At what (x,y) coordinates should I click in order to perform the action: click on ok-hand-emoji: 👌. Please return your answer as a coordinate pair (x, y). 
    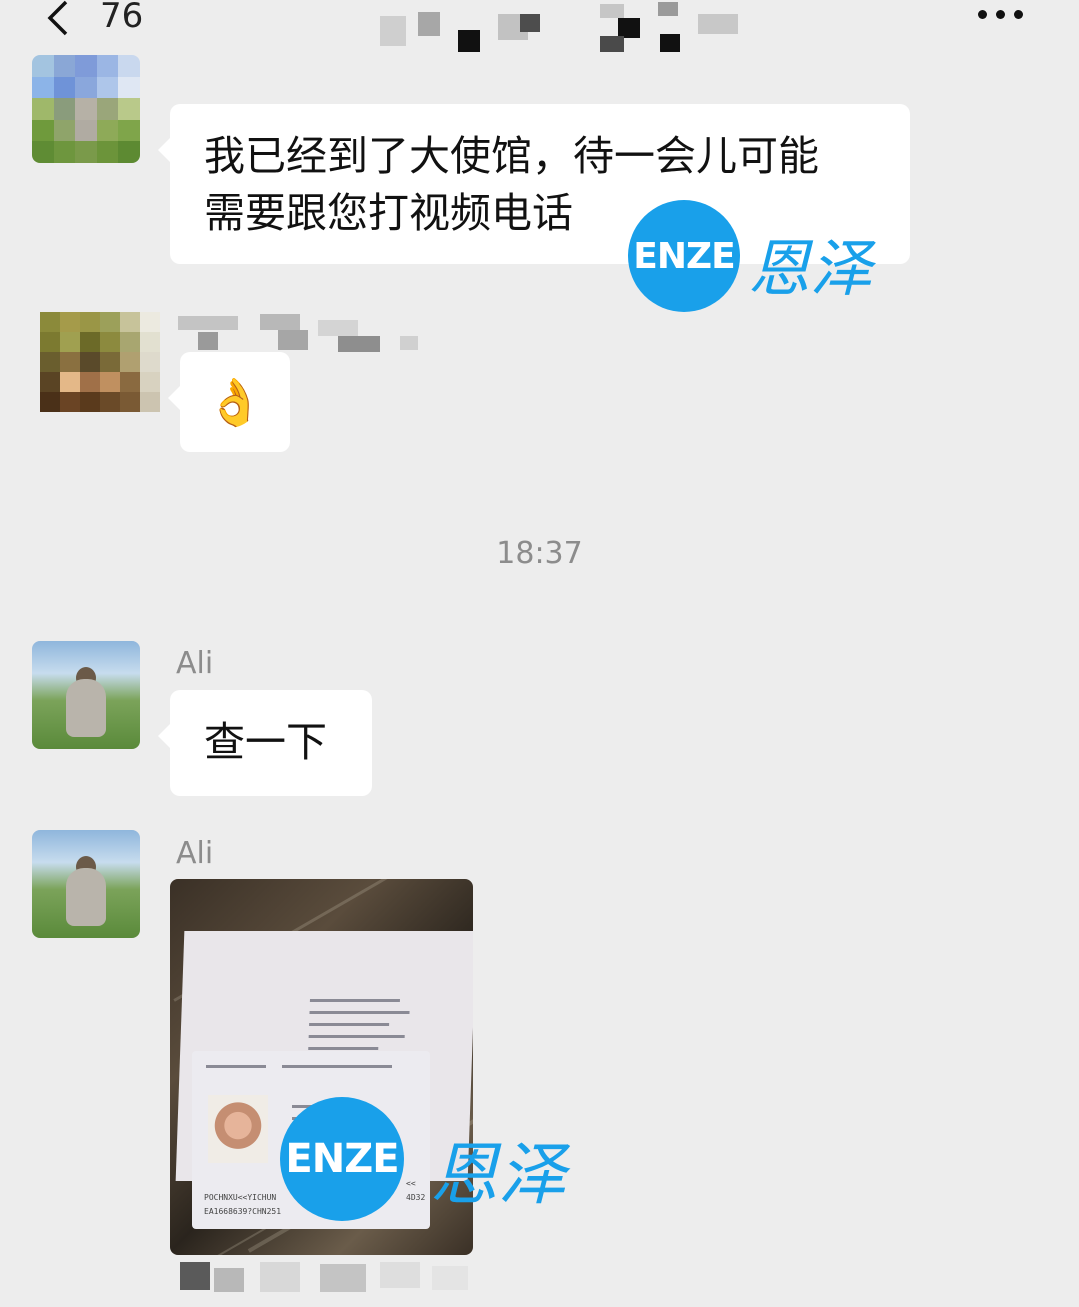
    Looking at the image, I should click on (235, 402).